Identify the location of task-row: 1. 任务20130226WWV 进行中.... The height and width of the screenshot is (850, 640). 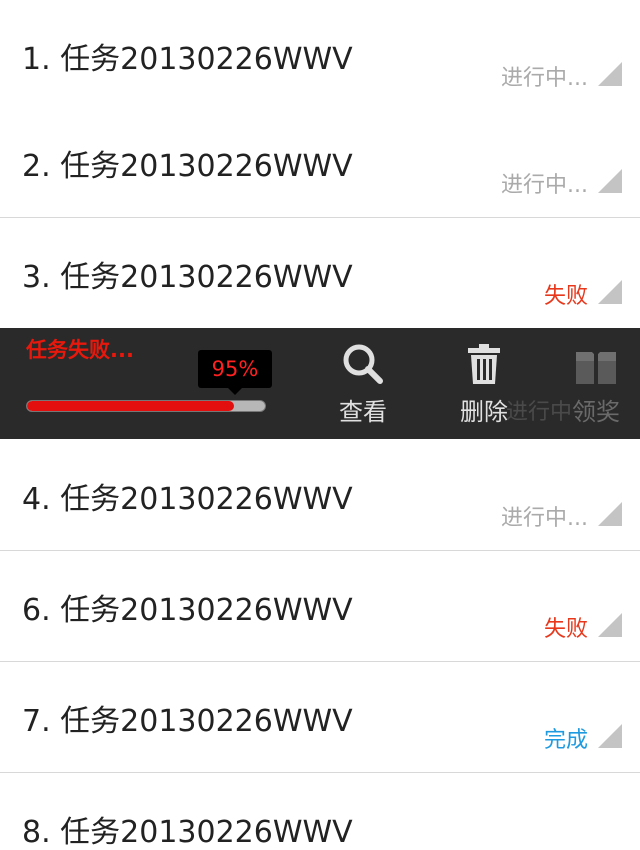
(320, 55).